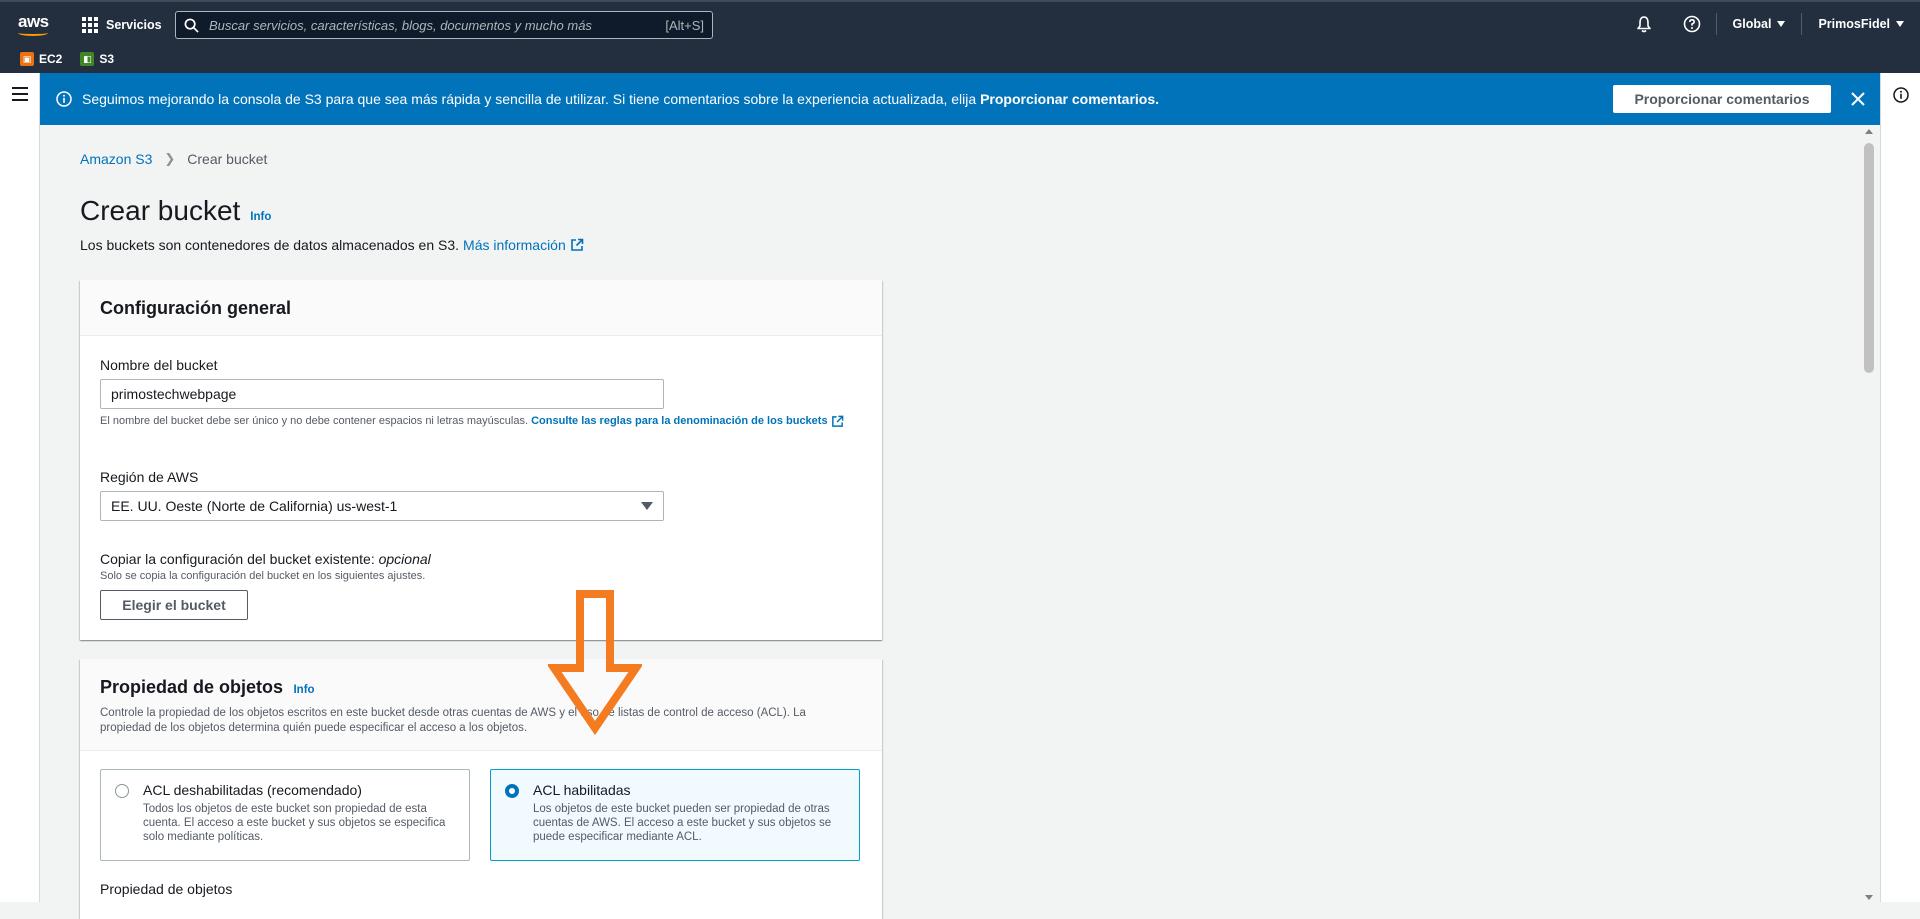 The width and height of the screenshot is (1920, 919). I want to click on provide-feedback-button: Proporcionar comentarios, so click(1722, 99).